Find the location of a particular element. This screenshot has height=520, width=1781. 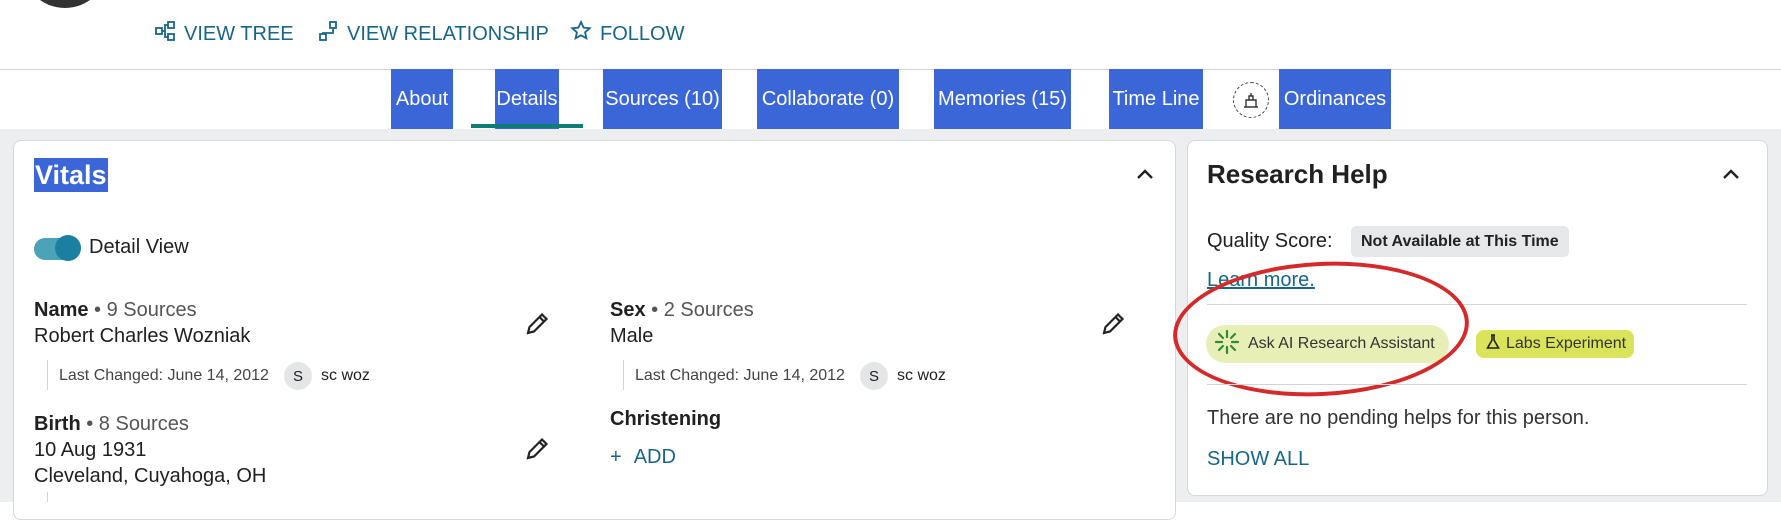

tab-collaborate: Collaborate (0) is located at coordinates (828, 99).